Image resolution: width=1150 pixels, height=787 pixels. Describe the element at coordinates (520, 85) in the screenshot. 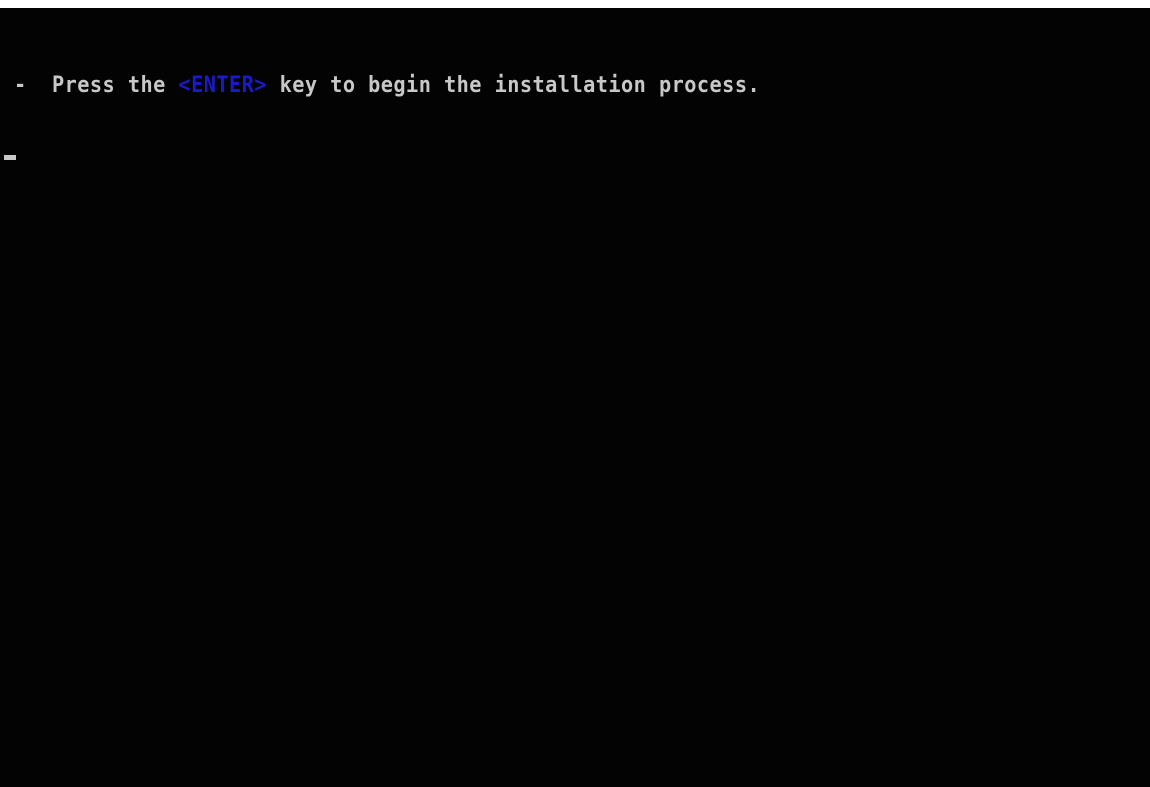

I see `instruction-text-after: key to begin the installation process.` at that location.